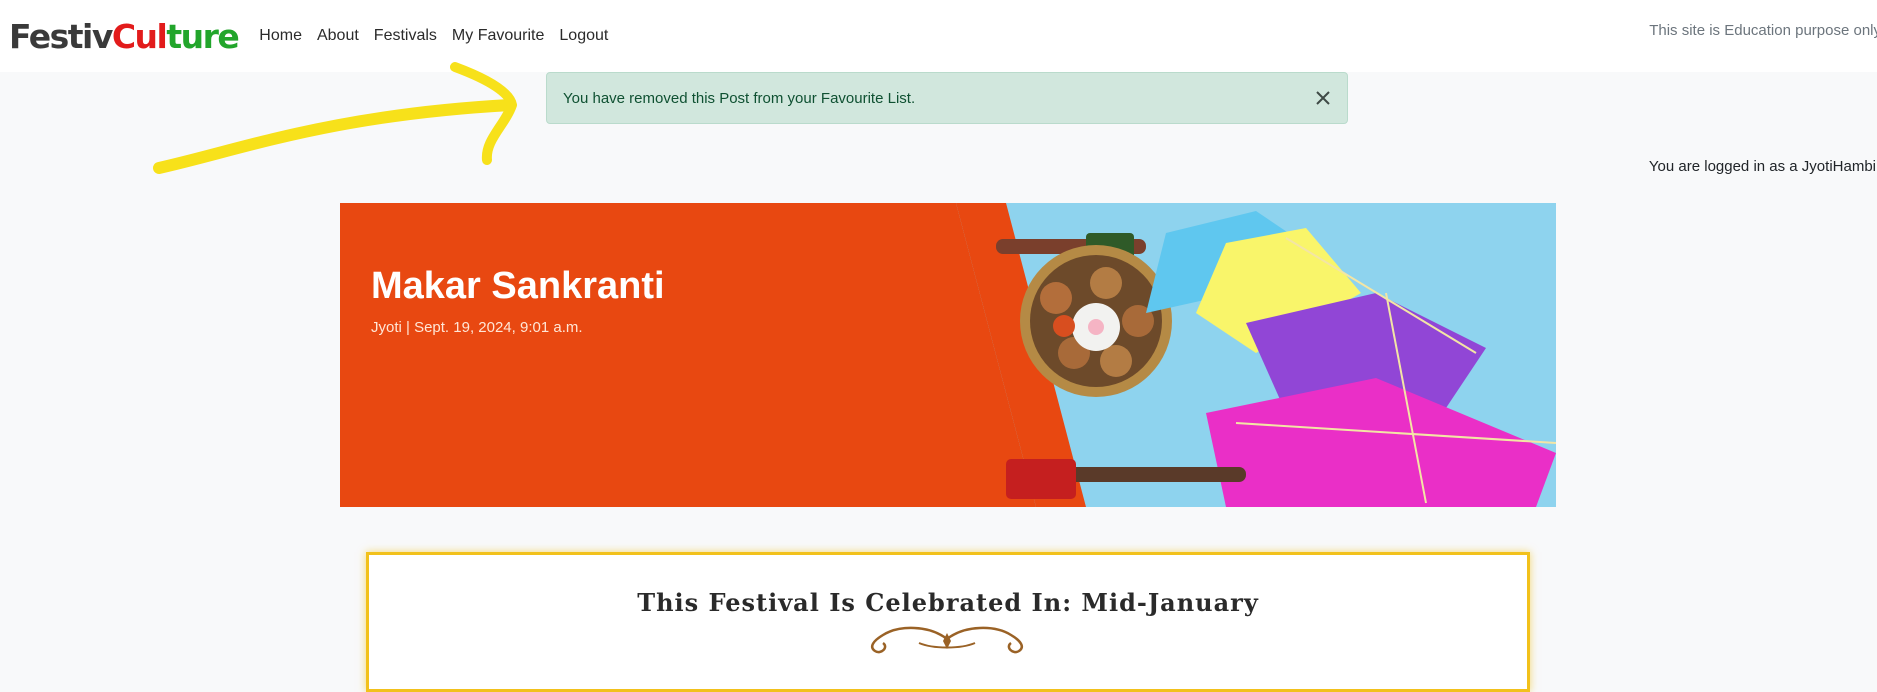 Image resolution: width=1877 pixels, height=692 pixels. What do you see at coordinates (335, 118) in the screenshot?
I see `annotation-arrow` at bounding box center [335, 118].